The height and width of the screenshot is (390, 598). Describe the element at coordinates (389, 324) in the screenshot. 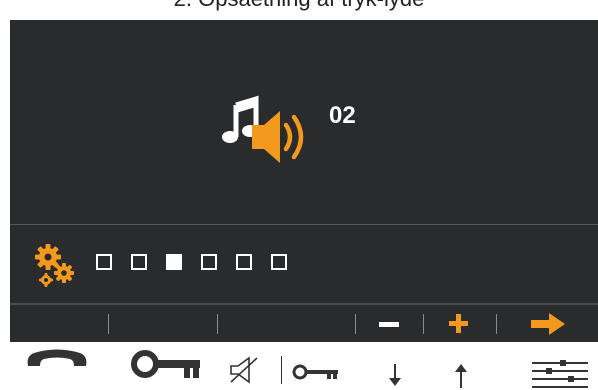

I see `minus-icon` at that location.